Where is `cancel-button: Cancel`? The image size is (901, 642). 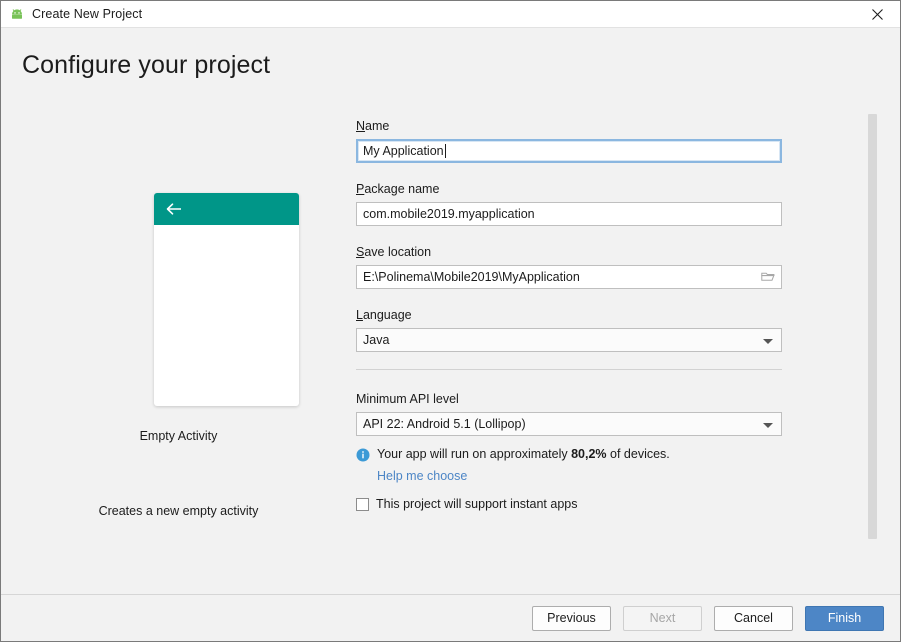 cancel-button: Cancel is located at coordinates (753, 618).